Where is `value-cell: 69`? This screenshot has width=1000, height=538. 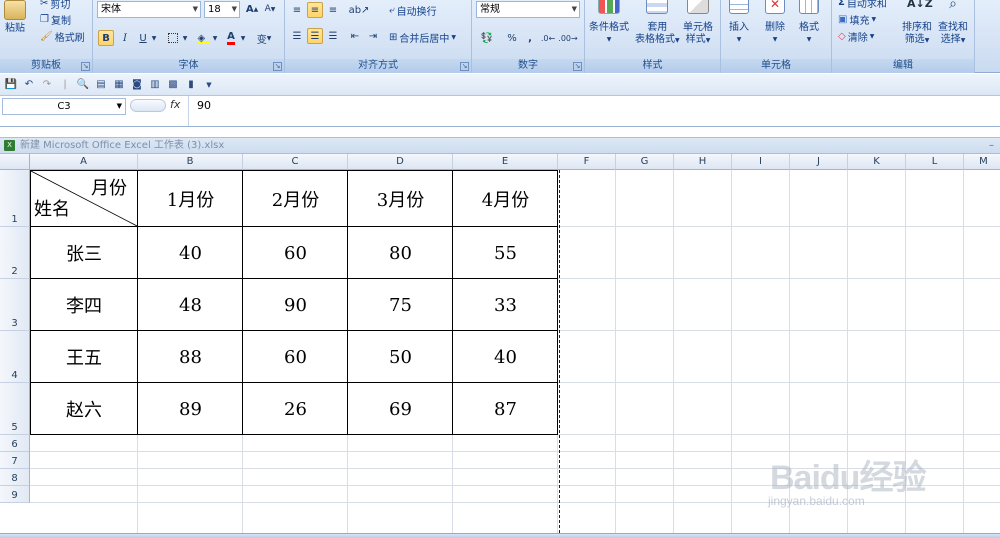 value-cell: 69 is located at coordinates (400, 409).